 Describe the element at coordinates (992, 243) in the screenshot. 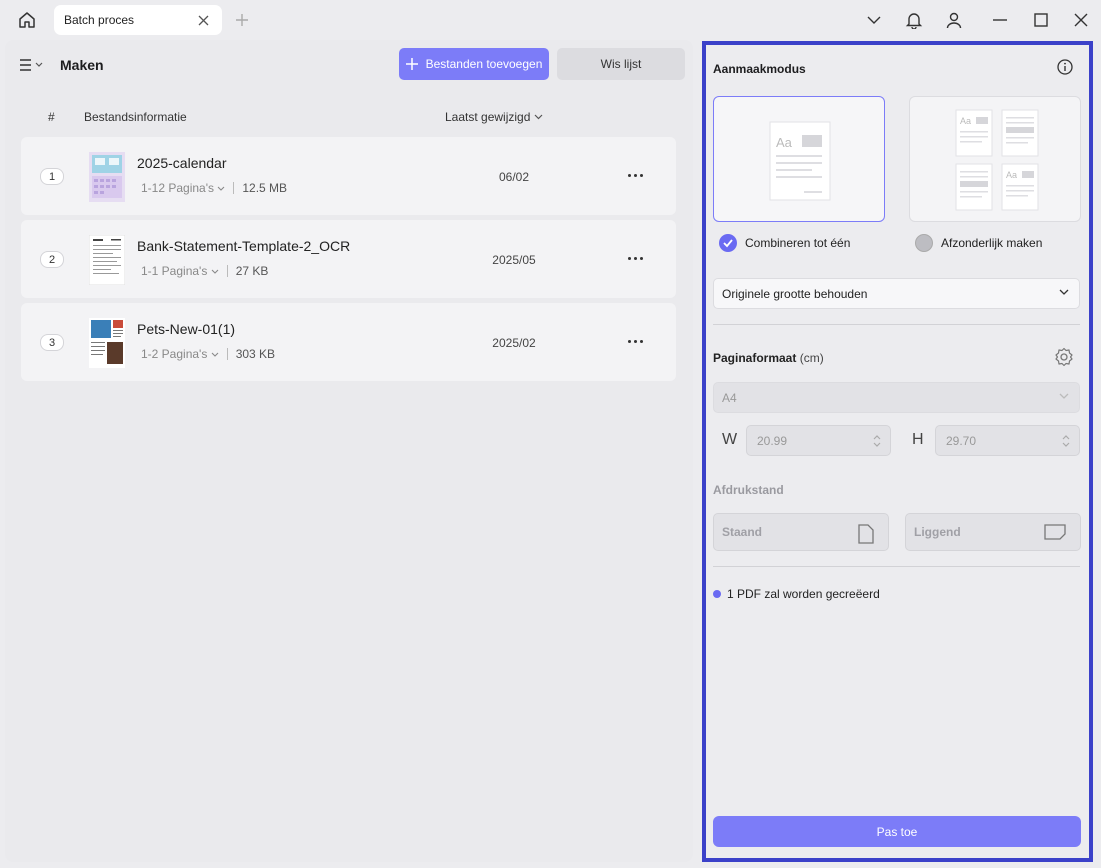

I see `separate-label: Afzonderlijk maken` at that location.